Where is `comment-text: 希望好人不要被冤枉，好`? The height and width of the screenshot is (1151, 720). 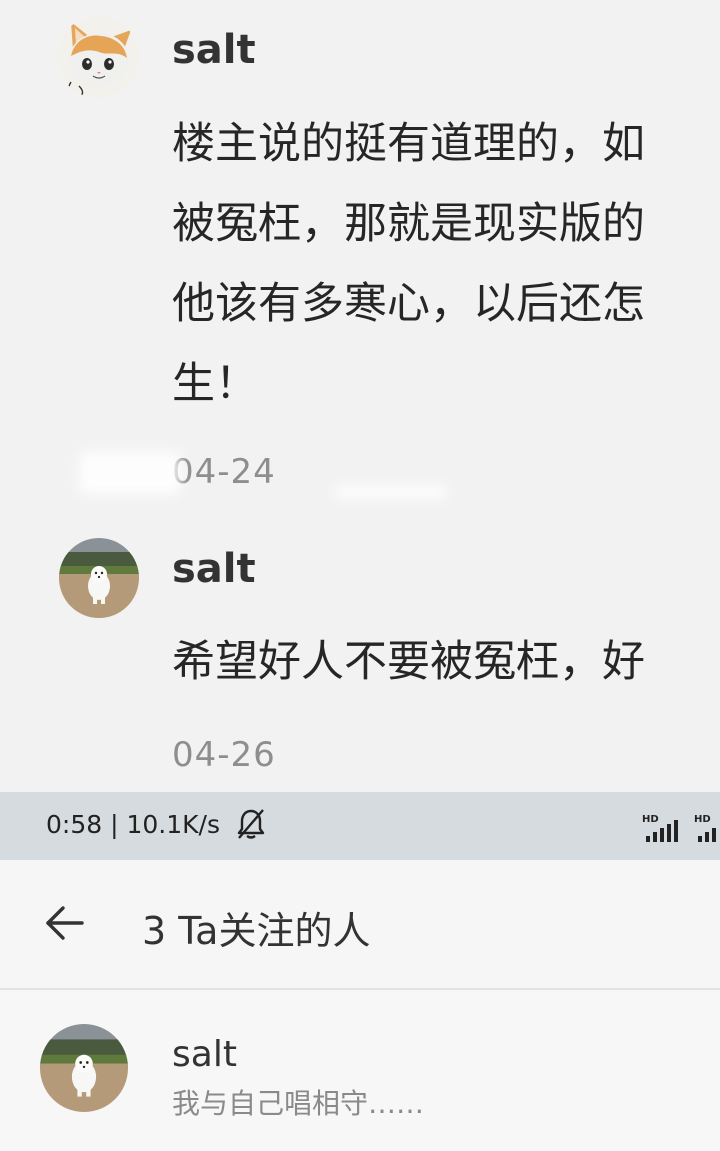 comment-text: 希望好人不要被冤枉，好 is located at coordinates (446, 662).